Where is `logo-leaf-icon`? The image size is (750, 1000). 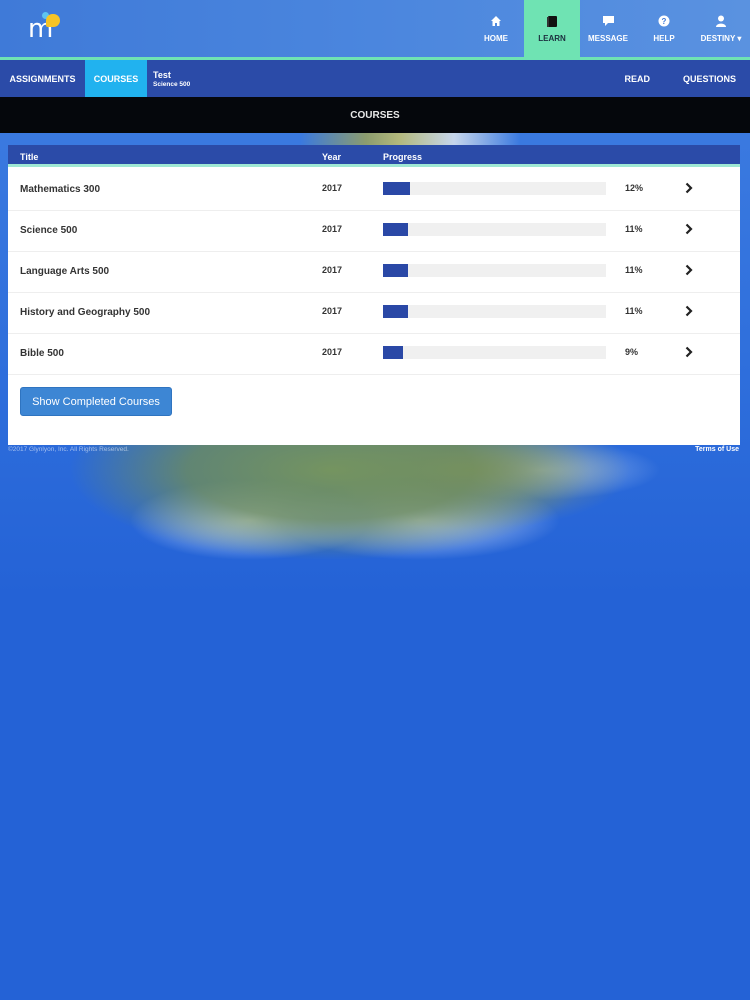 logo-leaf-icon is located at coordinates (53, 20).